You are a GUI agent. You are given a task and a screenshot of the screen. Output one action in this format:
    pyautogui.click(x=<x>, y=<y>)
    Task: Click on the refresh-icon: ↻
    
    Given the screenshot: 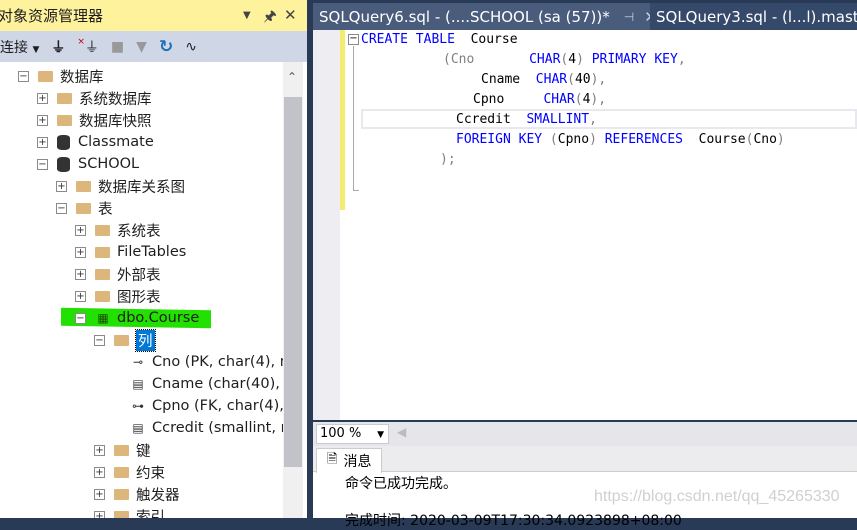 What is the action you would take?
    pyautogui.click(x=166, y=47)
    